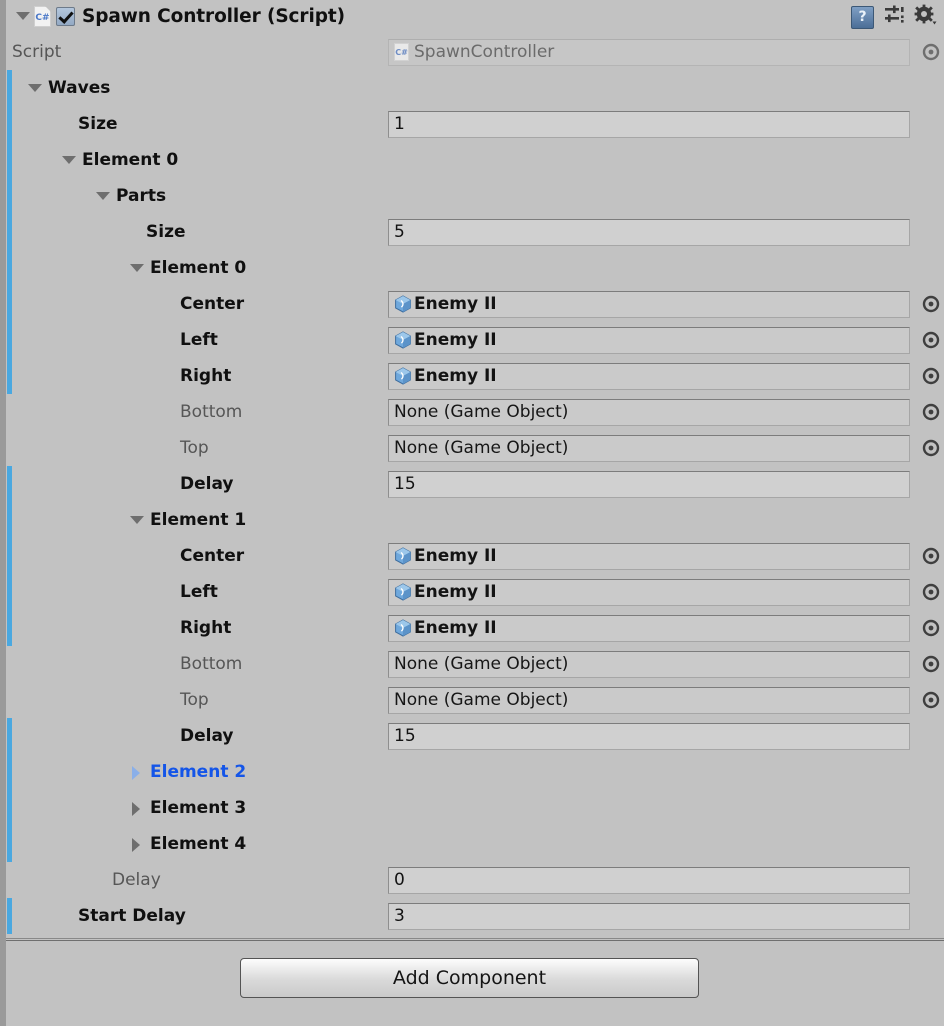 Image resolution: width=944 pixels, height=1026 pixels. I want to click on property-label: Element 1, so click(198, 520).